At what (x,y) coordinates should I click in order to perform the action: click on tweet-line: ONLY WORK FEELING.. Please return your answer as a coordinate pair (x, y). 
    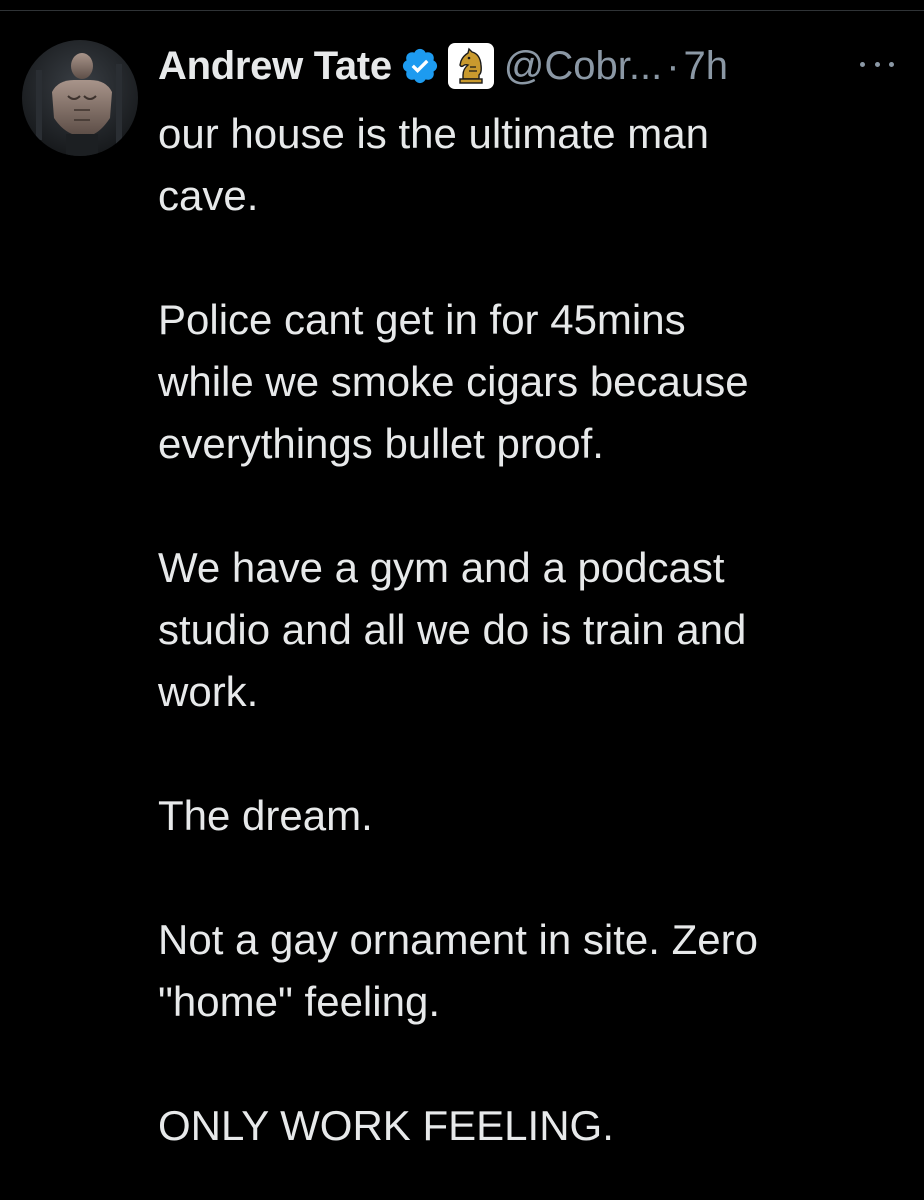
    Looking at the image, I should click on (386, 1125).